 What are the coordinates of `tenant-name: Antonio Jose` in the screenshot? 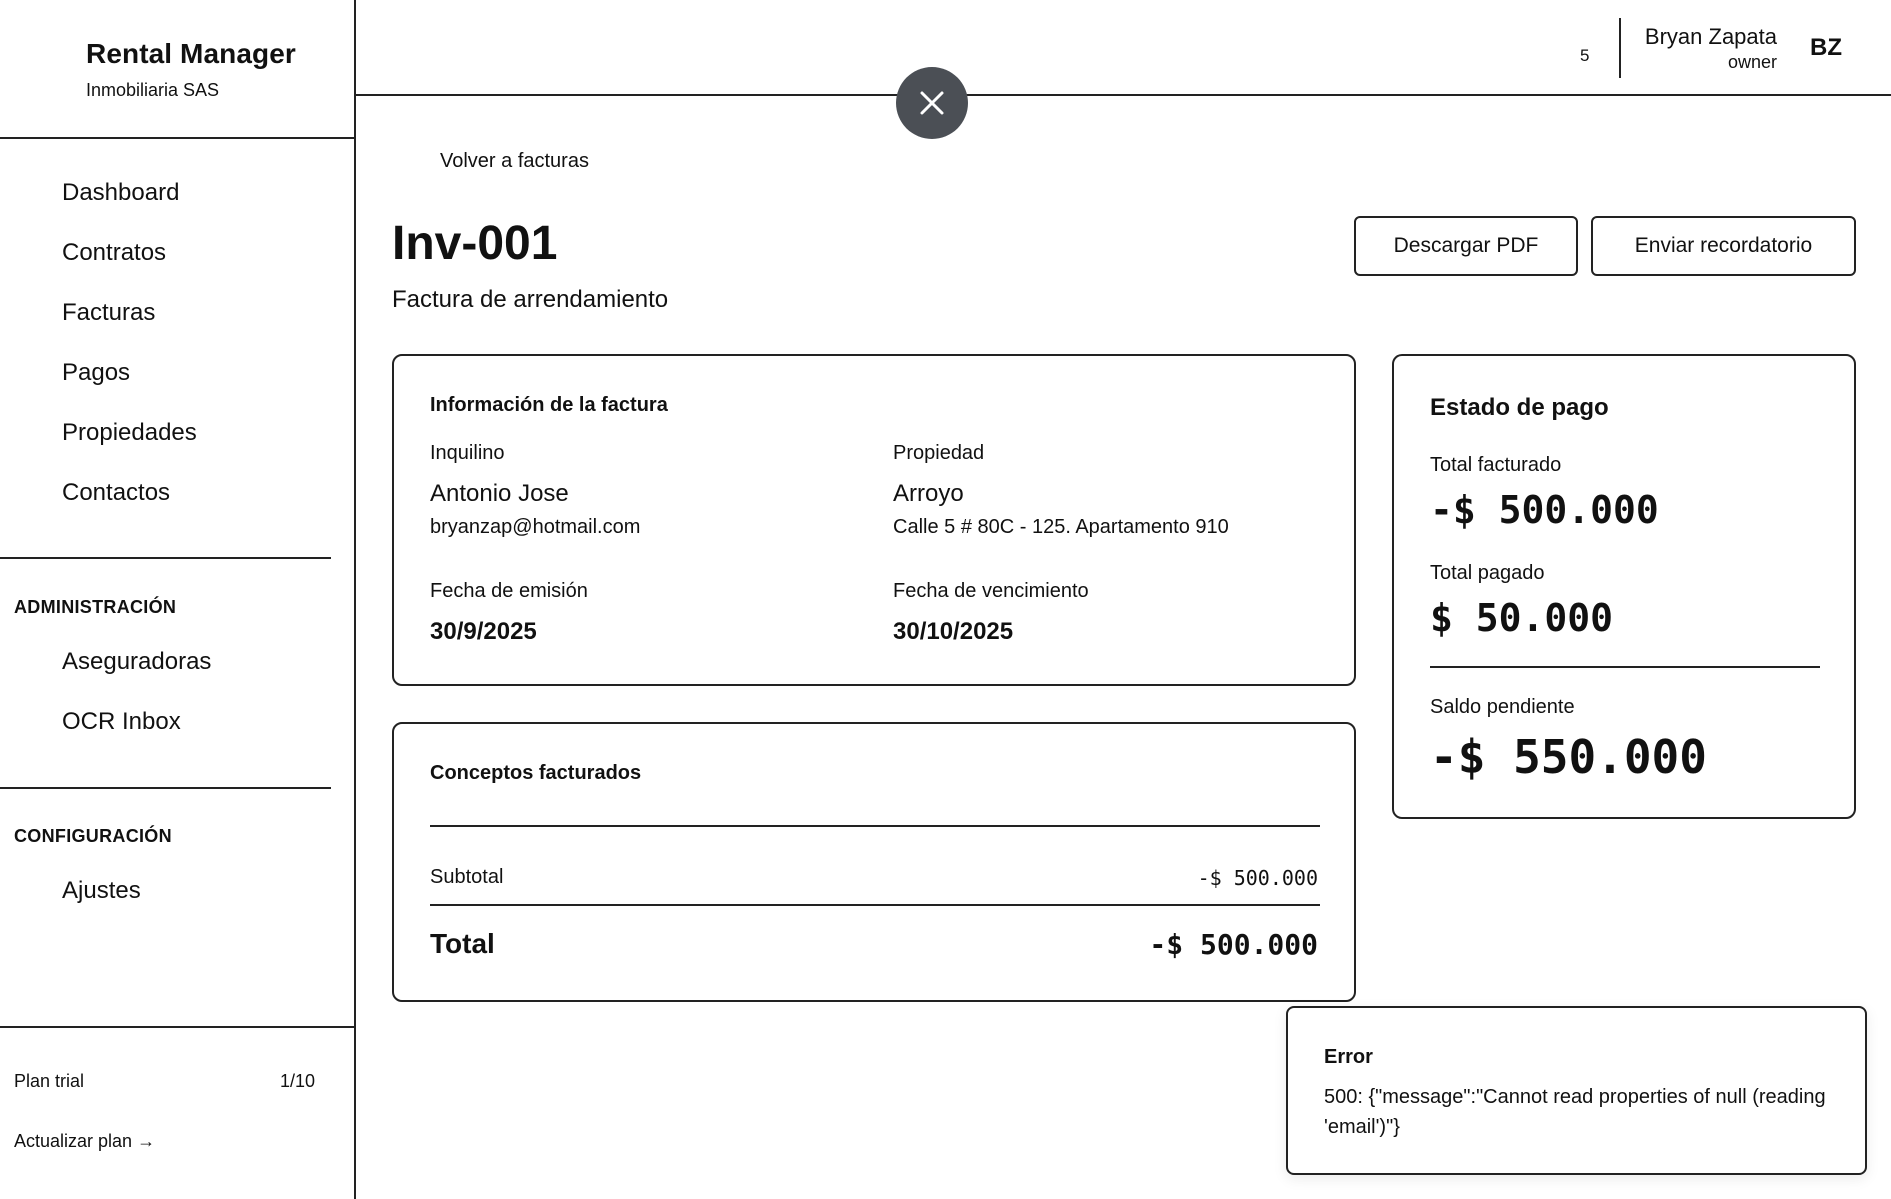 It's located at (499, 493).